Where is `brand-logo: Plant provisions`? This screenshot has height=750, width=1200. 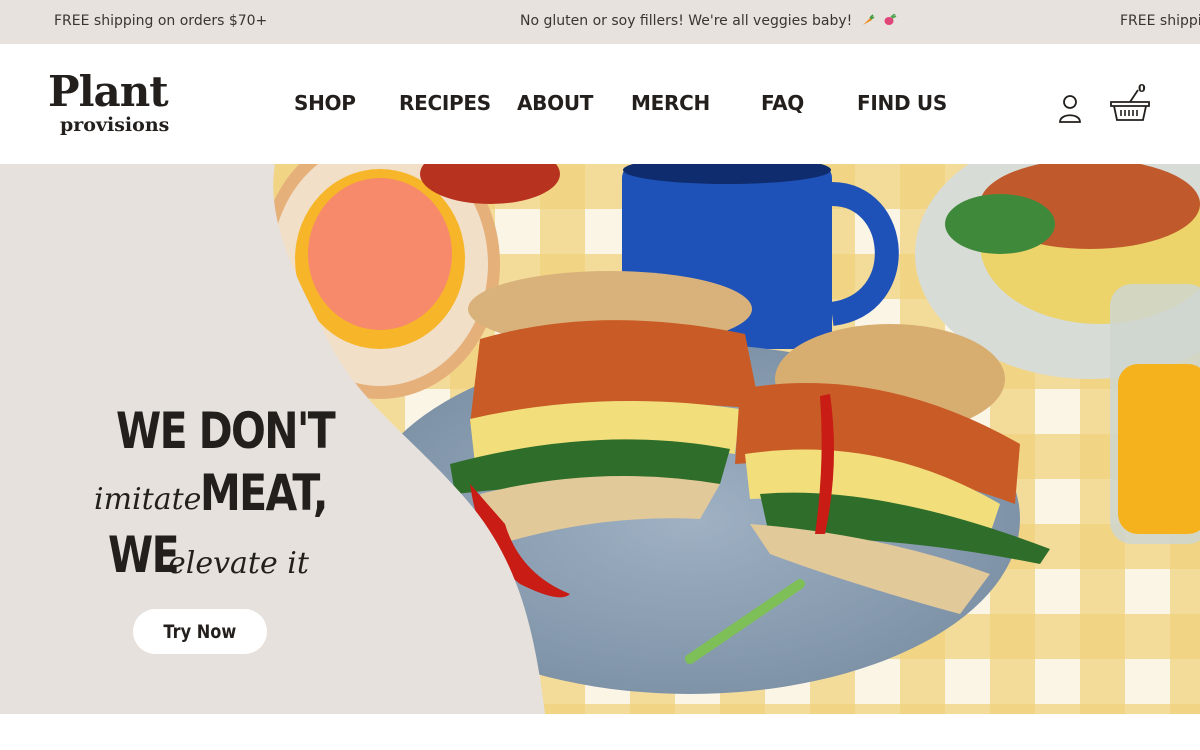
brand-logo: Plant provisions is located at coordinates (118, 105).